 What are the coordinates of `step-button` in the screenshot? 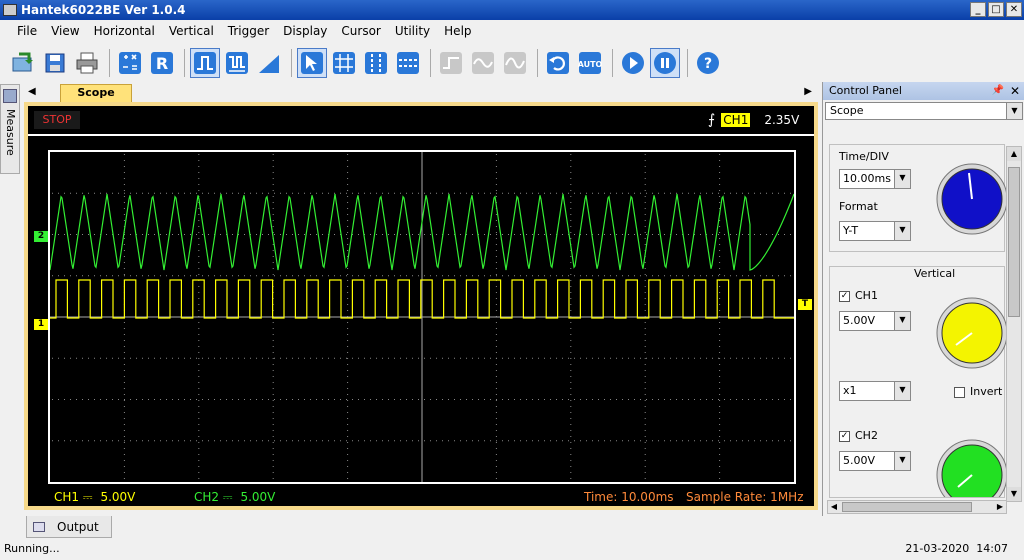 It's located at (451, 63).